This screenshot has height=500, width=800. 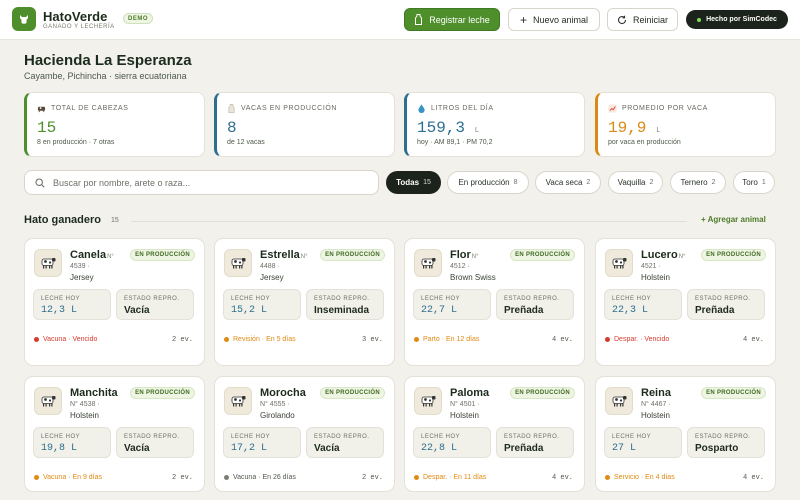 I want to click on search-input, so click(x=203, y=182).